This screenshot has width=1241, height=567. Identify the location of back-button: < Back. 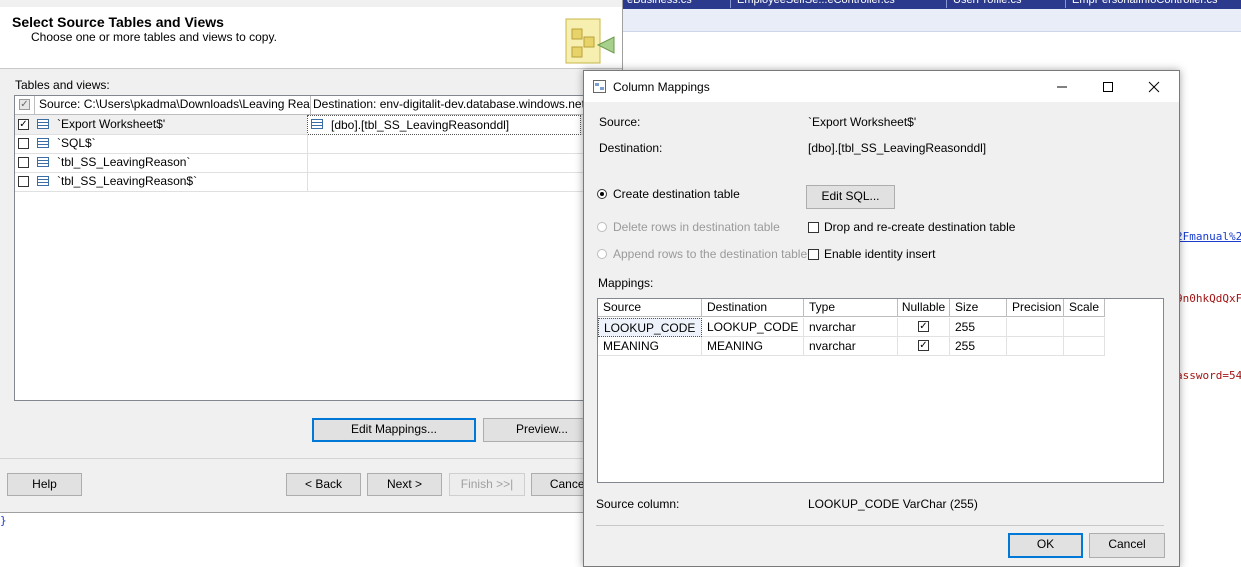
(323, 484).